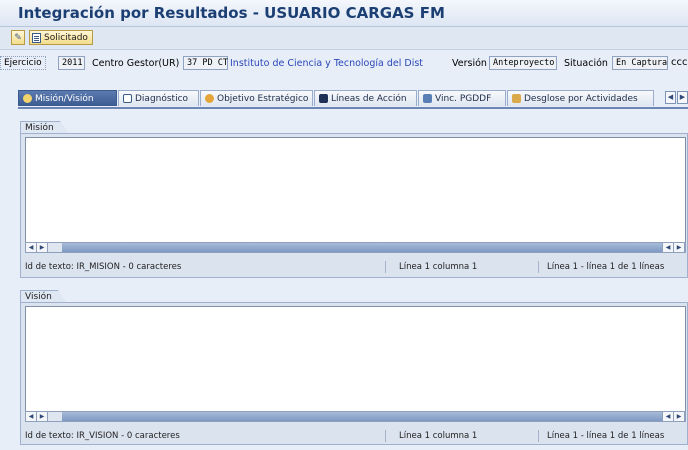 This screenshot has height=450, width=688. What do you see at coordinates (523, 63) in the screenshot?
I see `version-field: Anteproyecto` at bounding box center [523, 63].